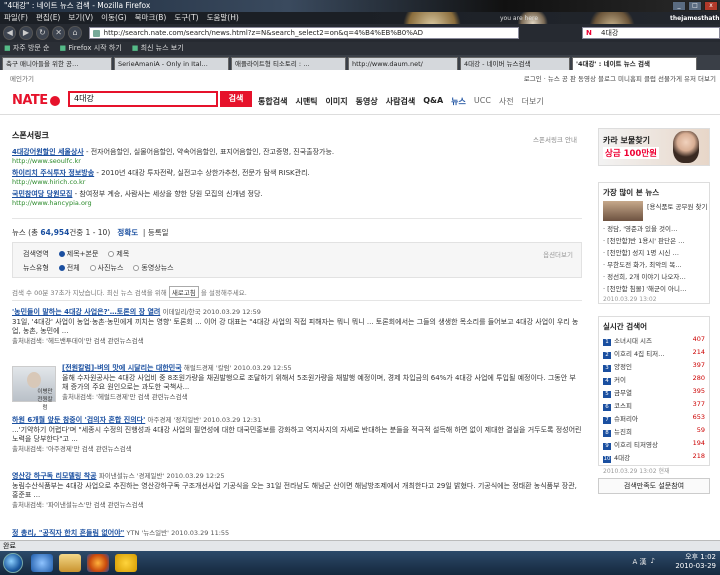  I want to click on bookmark-item: 자주 방문 순, so click(27, 48).